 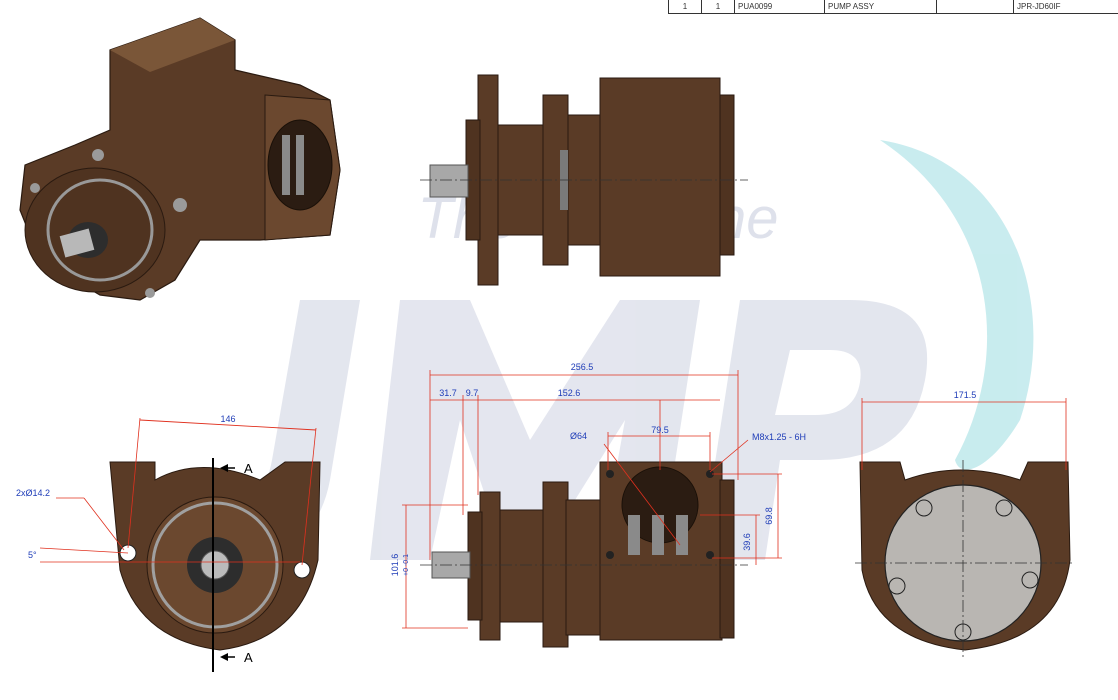 I want to click on side-top-pump-body, so click(x=660, y=177).